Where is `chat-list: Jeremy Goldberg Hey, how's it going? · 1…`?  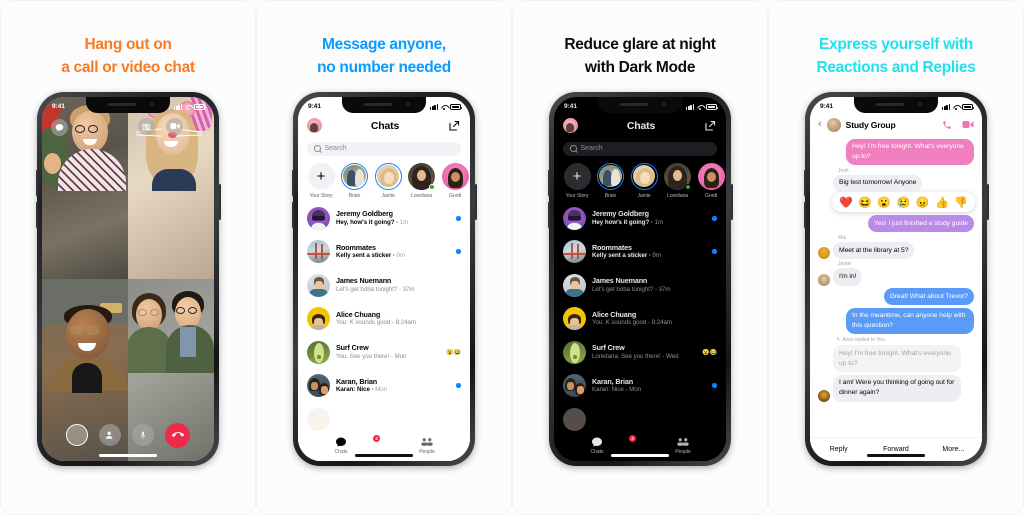
chat-list: Jeremy Goldberg Hey, how's it going? · 1… is located at coordinates (384, 318).